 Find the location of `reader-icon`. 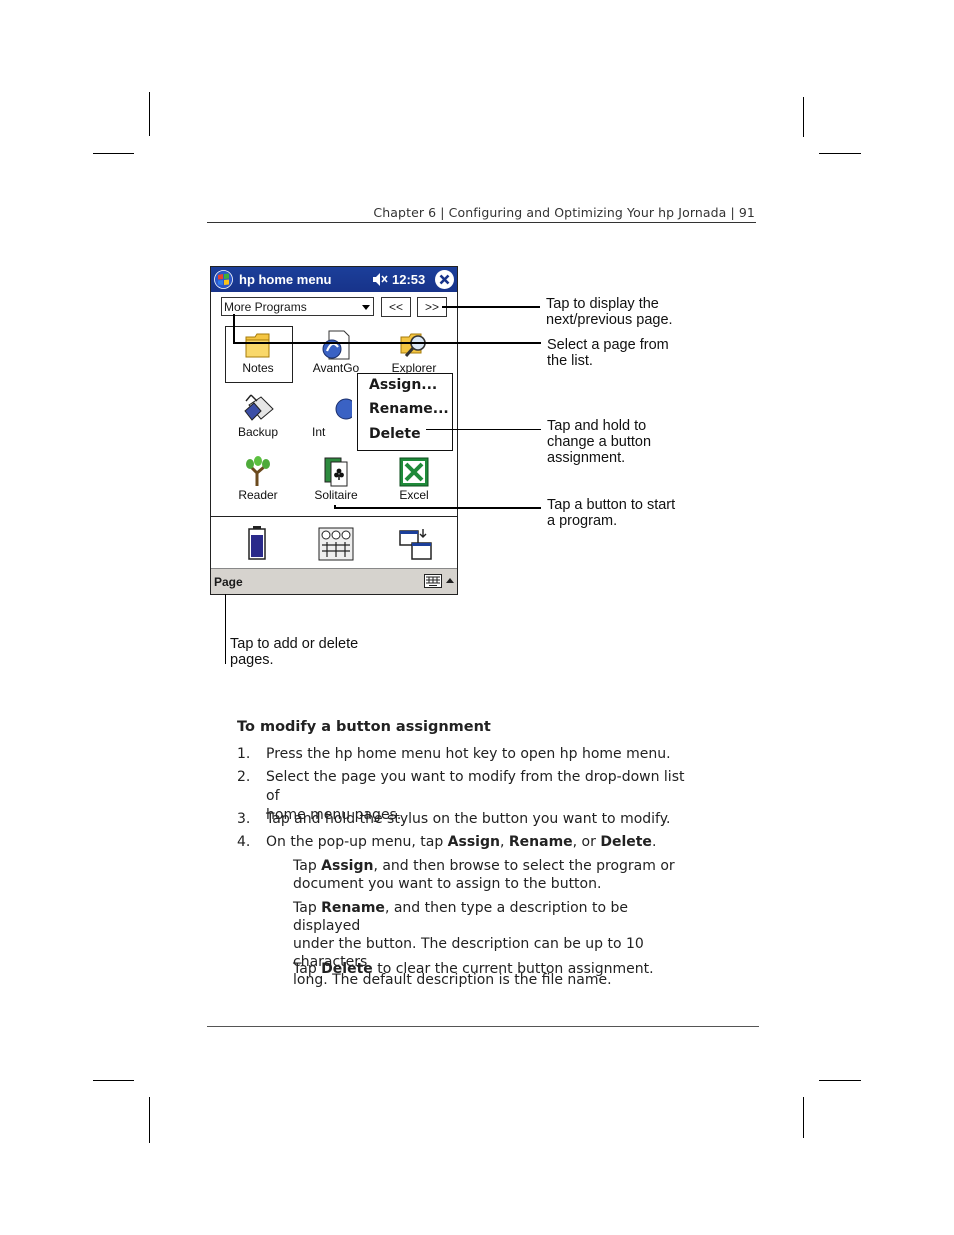

reader-icon is located at coordinates (258, 471).